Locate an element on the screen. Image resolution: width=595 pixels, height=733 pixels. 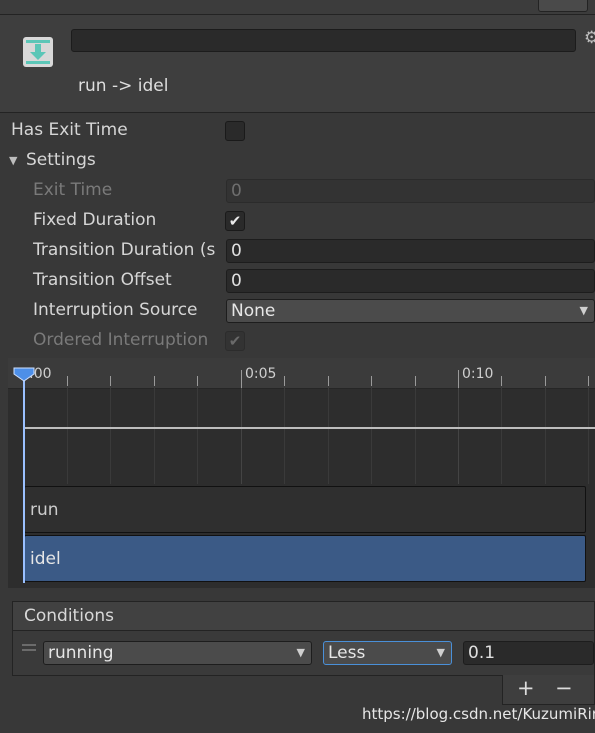
fixed-duration-checkbox: ✔ is located at coordinates (235, 221).